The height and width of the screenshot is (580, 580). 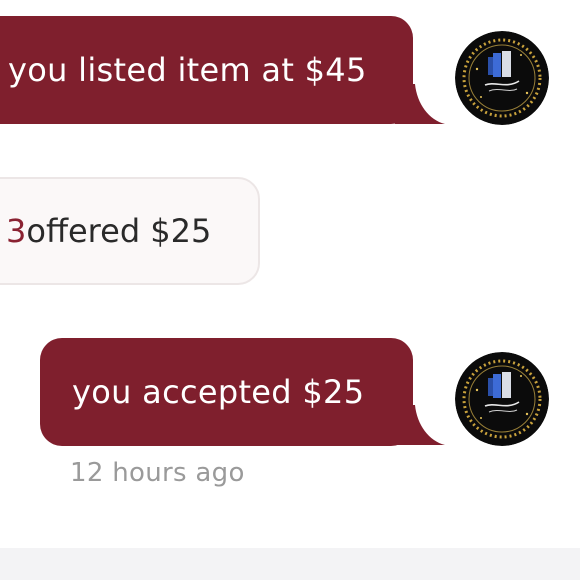 What do you see at coordinates (290, 564) in the screenshot?
I see `composer-bar` at bounding box center [290, 564].